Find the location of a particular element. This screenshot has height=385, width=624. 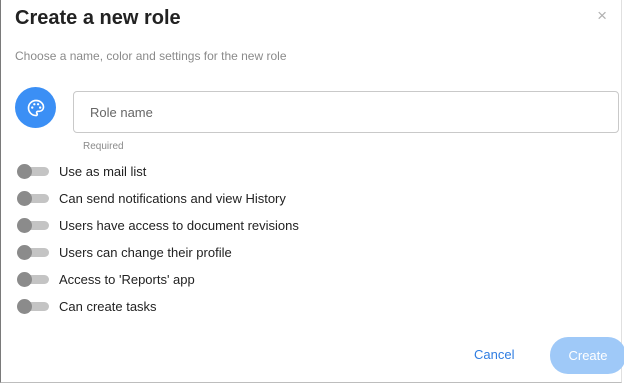

toggle-mail-list: Use as mail list is located at coordinates (217, 171).